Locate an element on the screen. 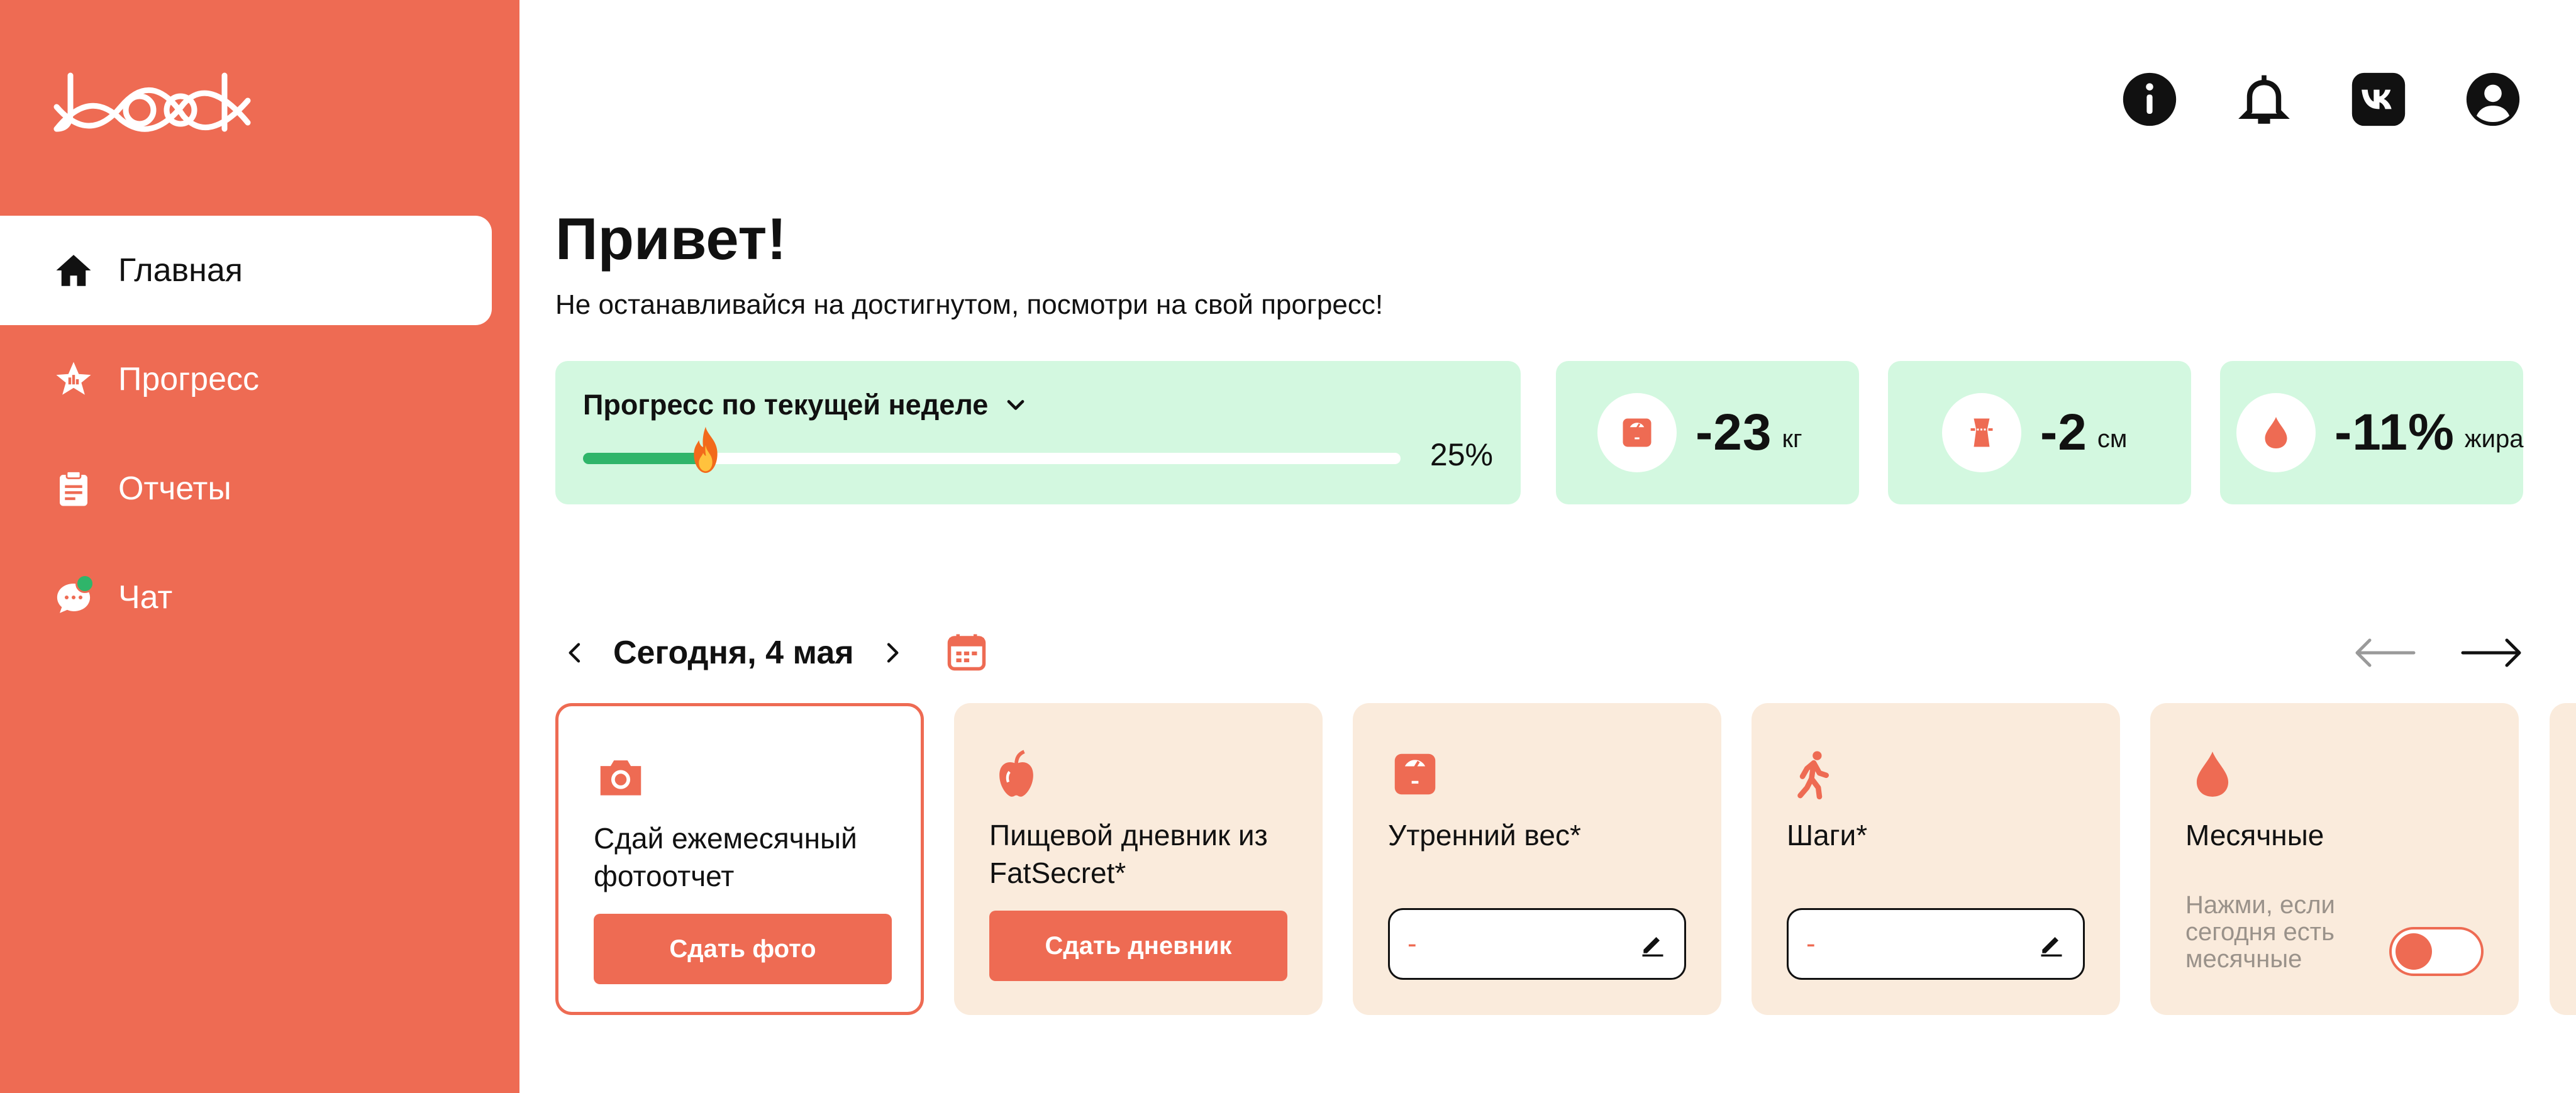 Image resolution: width=2576 pixels, height=1093 pixels. page-title: Привет! is located at coordinates (671, 239).